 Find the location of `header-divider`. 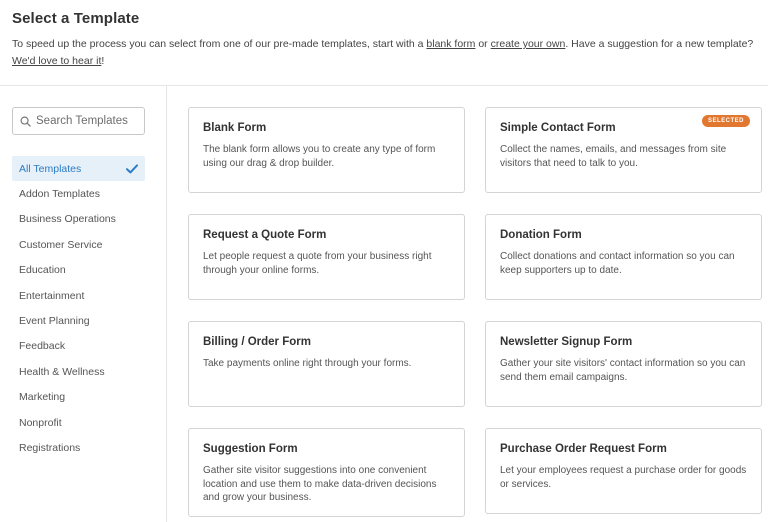

header-divider is located at coordinates (384, 85).